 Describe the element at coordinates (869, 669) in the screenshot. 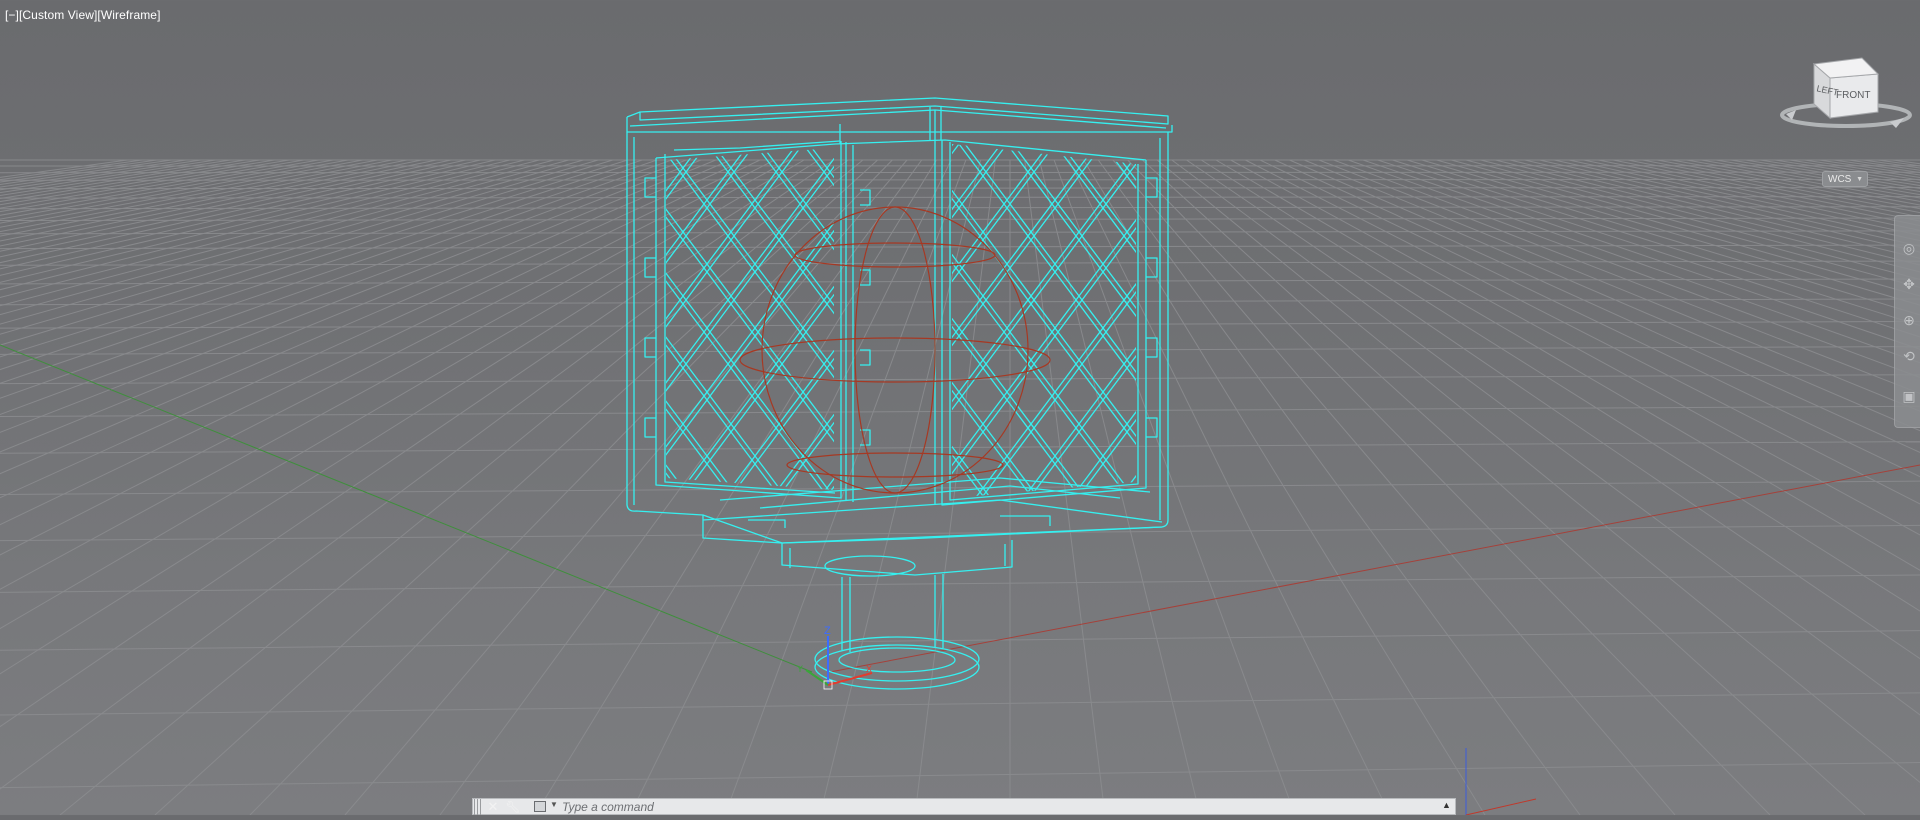

I see `svg-text: X` at that location.